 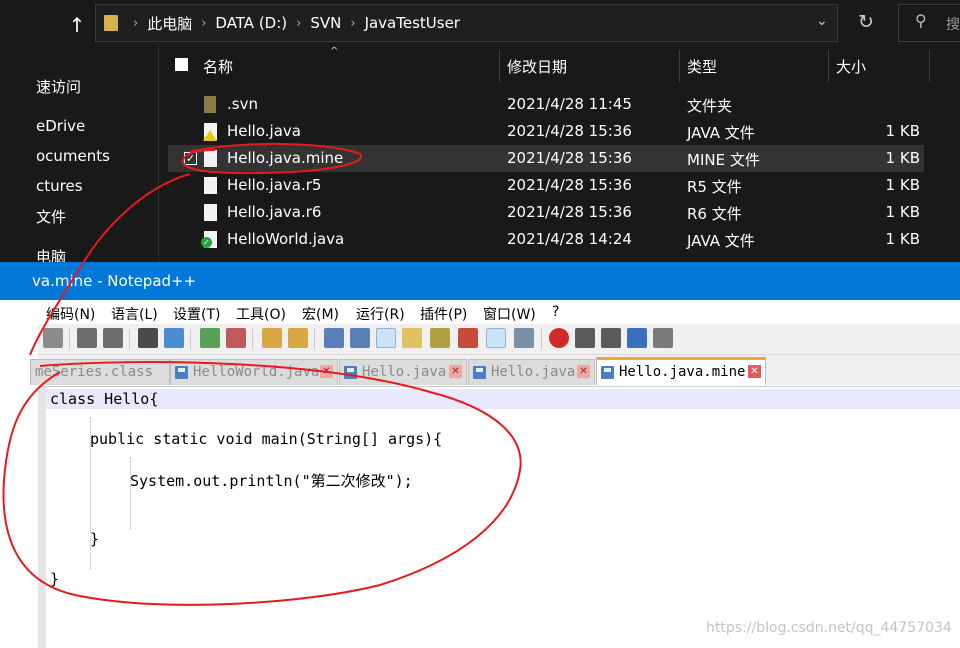 I want to click on tab-class-file: meSeries.class, so click(x=100, y=372).